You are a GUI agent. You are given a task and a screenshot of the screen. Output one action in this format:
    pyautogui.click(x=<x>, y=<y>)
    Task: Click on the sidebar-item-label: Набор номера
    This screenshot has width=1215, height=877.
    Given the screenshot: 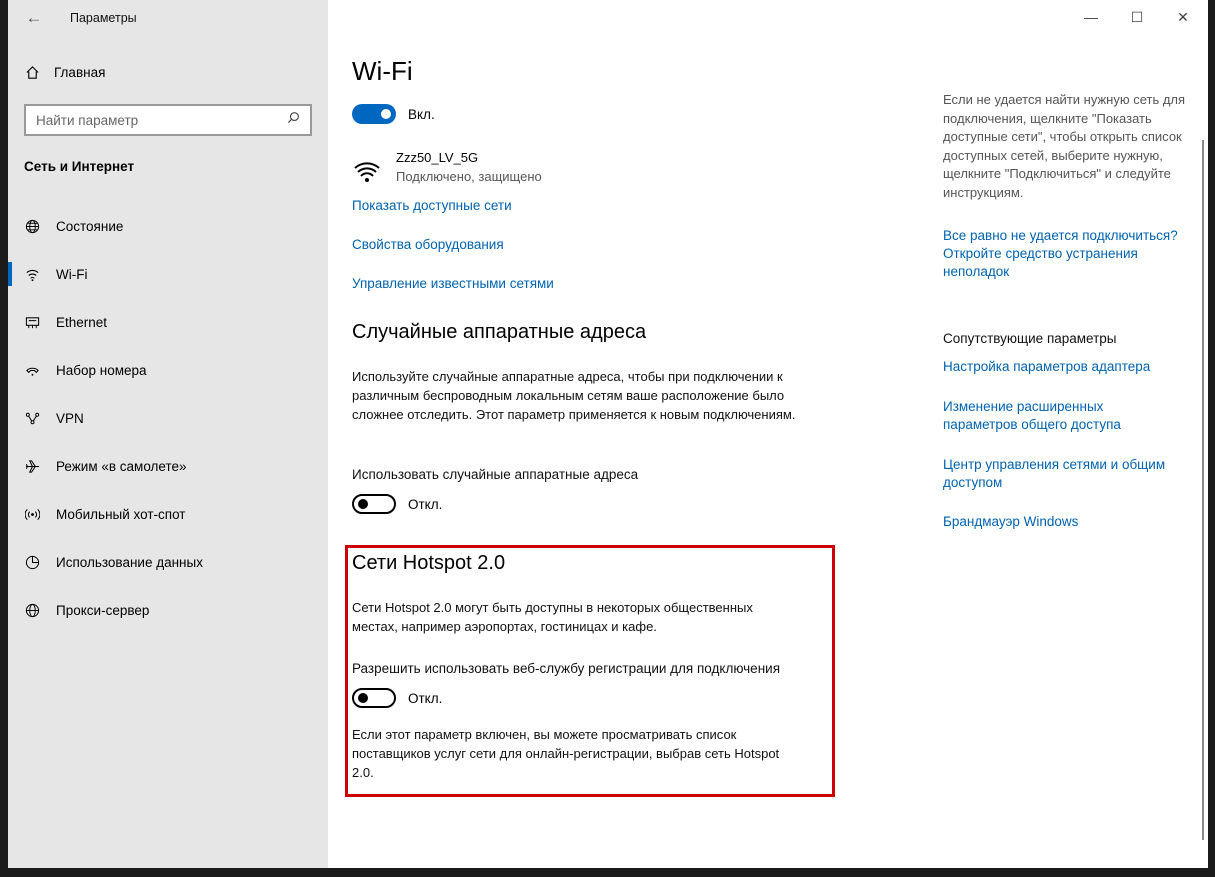 What is the action you would take?
    pyautogui.click(x=101, y=370)
    